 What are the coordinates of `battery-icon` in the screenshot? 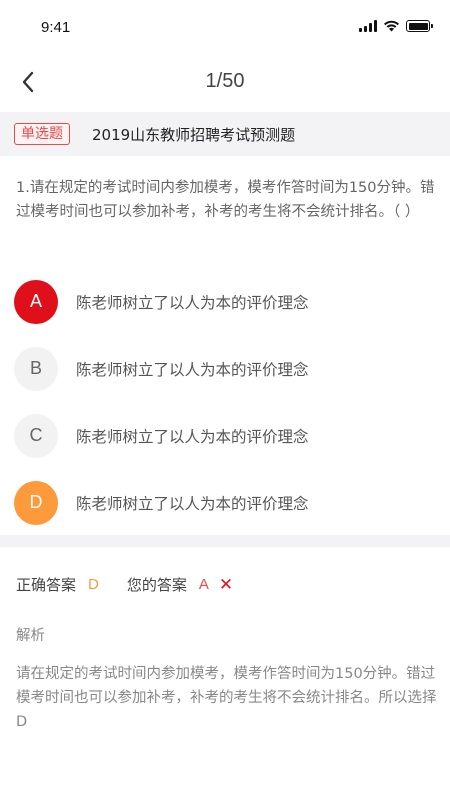 It's located at (419, 26).